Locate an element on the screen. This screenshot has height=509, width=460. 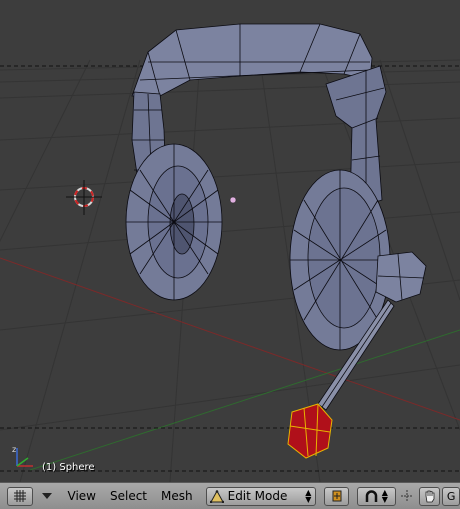
manipulator-icon is located at coordinates (408, 496).